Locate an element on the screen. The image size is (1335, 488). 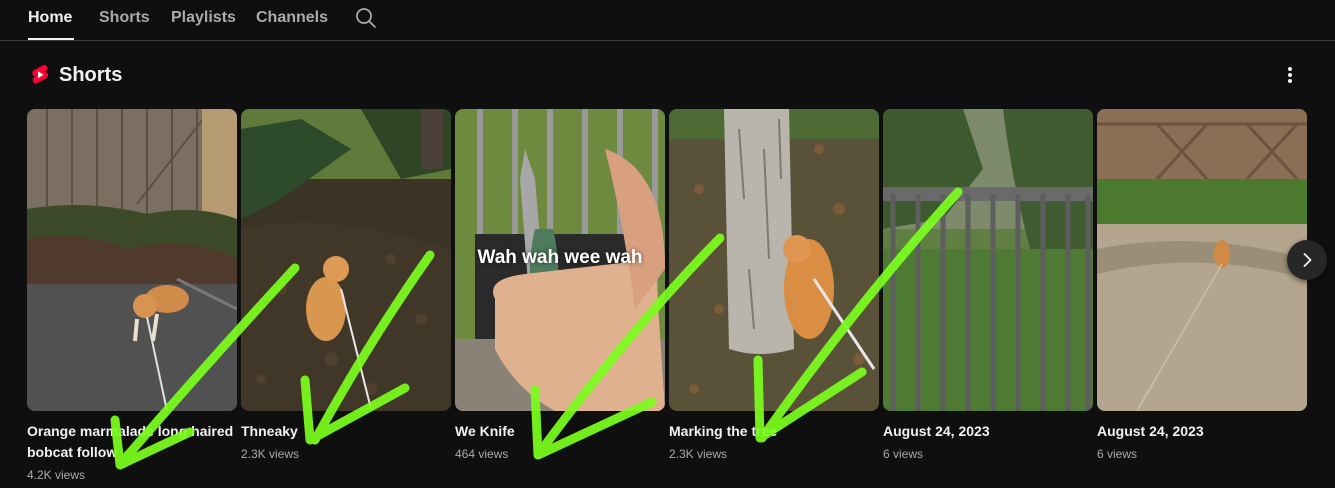
more-vertical-icon is located at coordinates (1290, 75).